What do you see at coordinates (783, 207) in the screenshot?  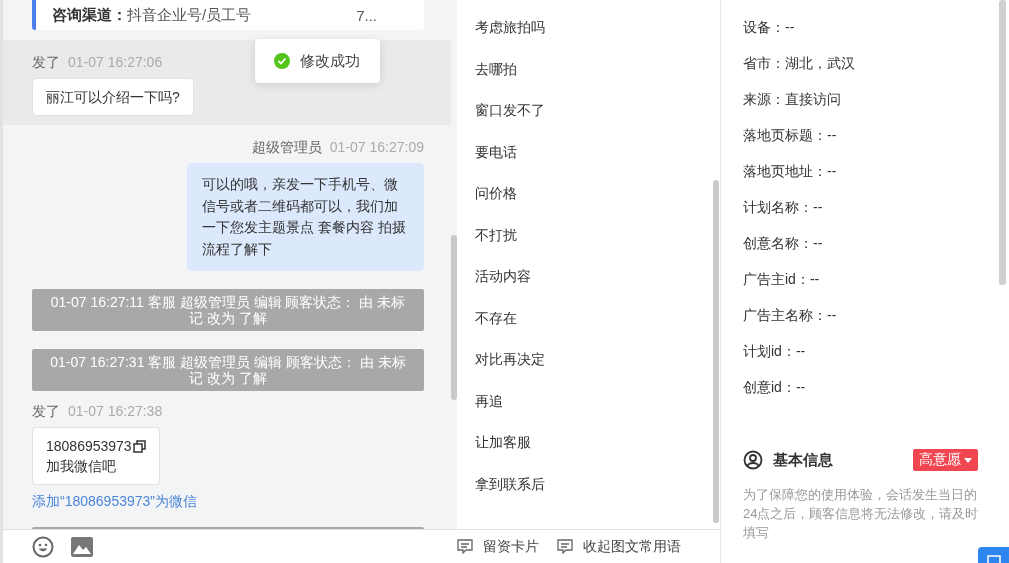 I see `info-field: 计划名称：--` at bounding box center [783, 207].